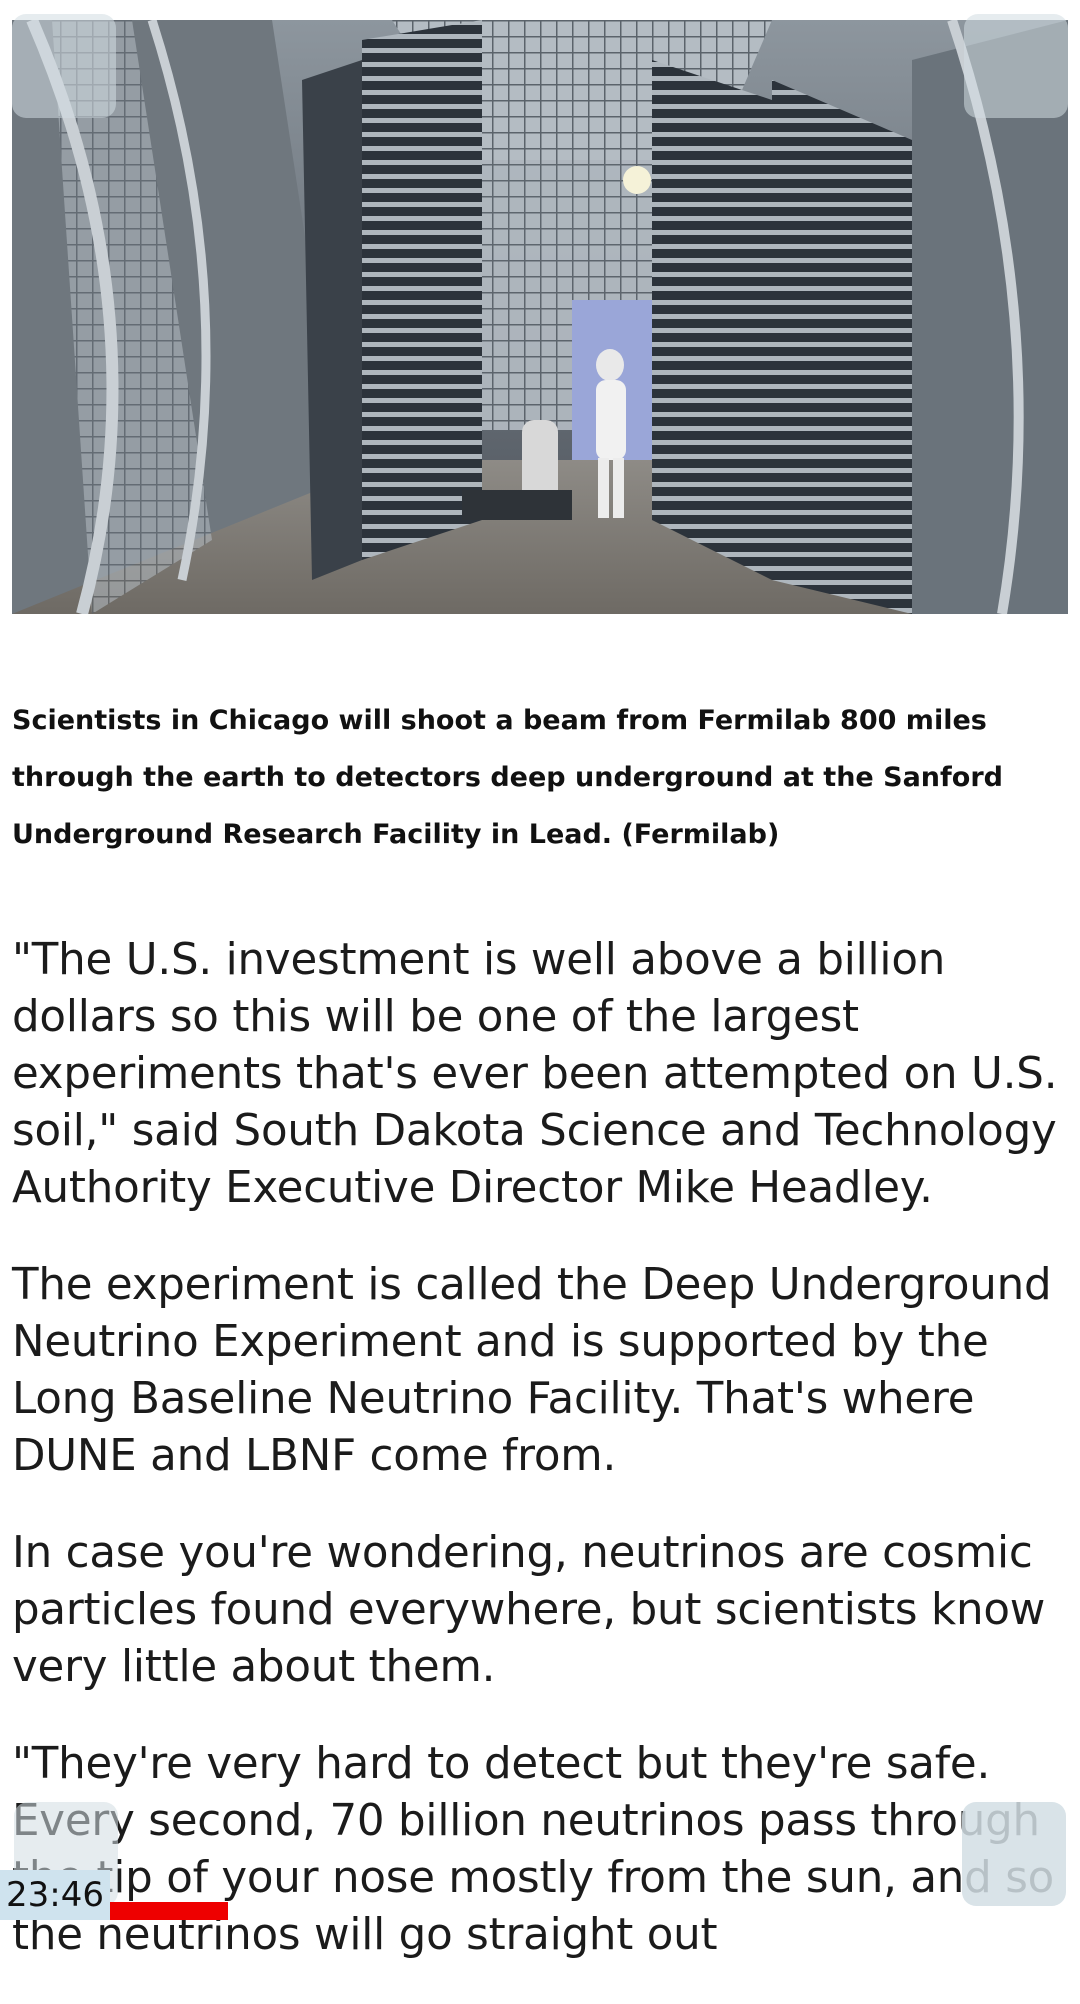 This screenshot has width=1080, height=2004. Describe the element at coordinates (168, 1911) in the screenshot. I see `red-indicator-bar` at that location.